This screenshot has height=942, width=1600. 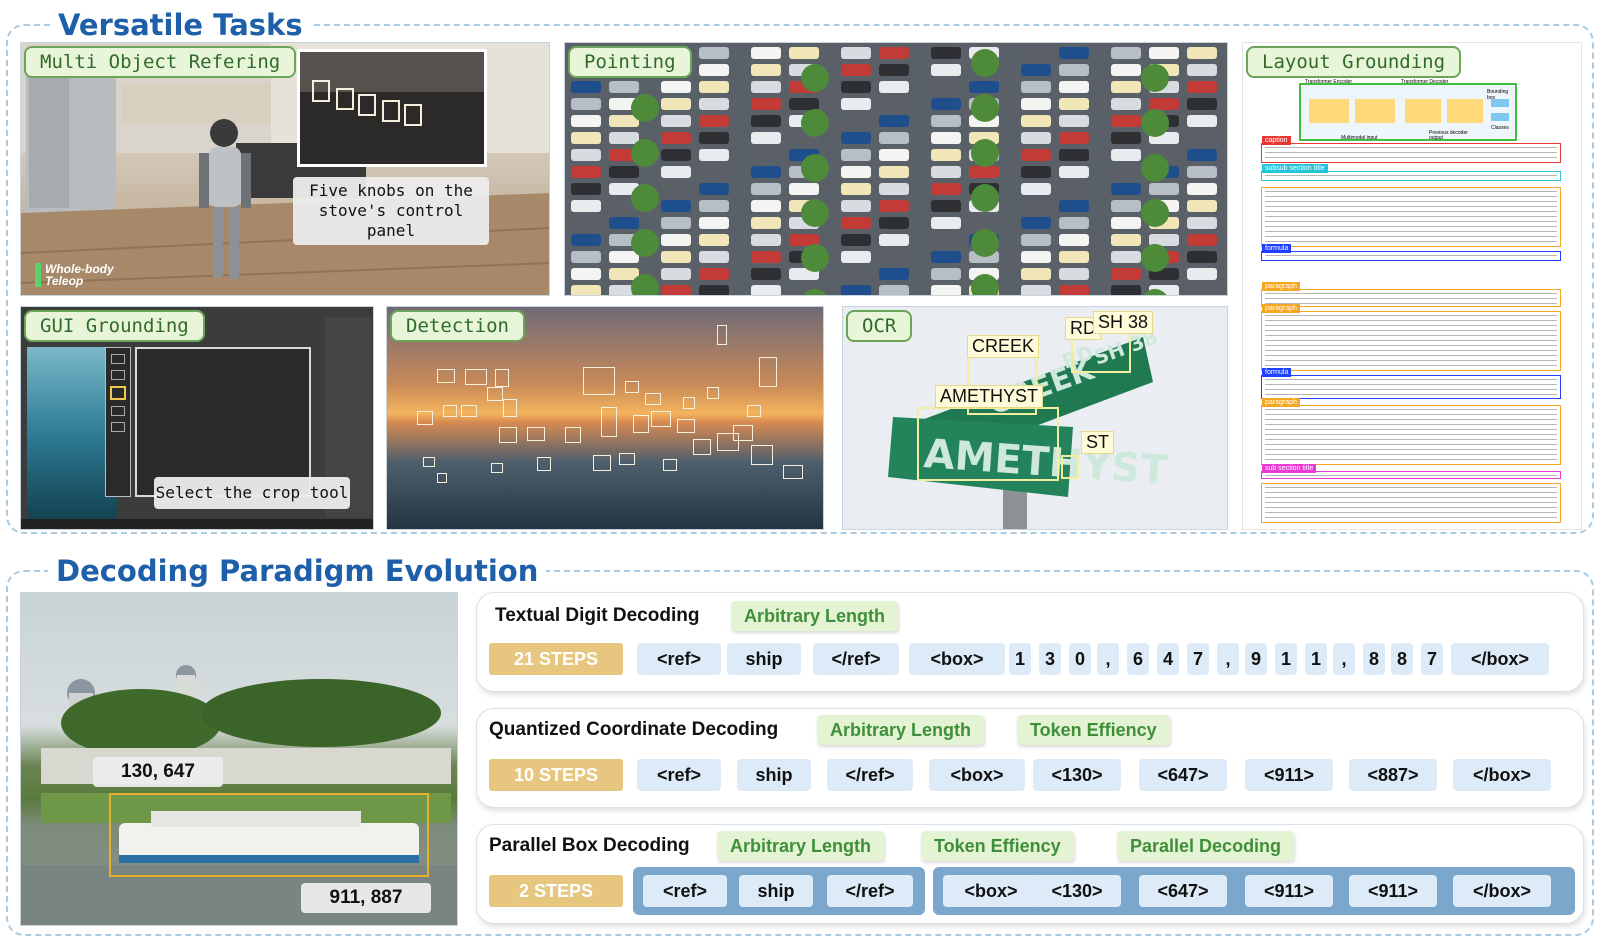 What do you see at coordinates (1411, 217) in the screenshot?
I see `layout-region` at bounding box center [1411, 217].